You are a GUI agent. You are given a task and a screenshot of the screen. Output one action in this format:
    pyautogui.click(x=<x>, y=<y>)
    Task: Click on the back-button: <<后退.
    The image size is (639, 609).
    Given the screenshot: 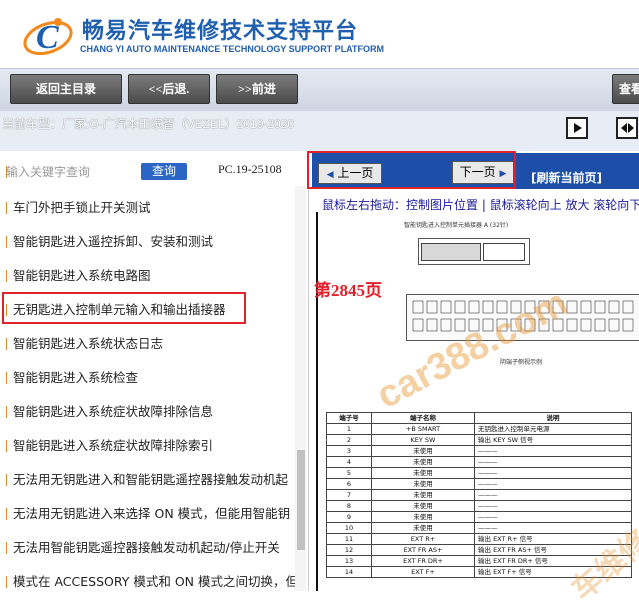 What is the action you would take?
    pyautogui.click(x=169, y=89)
    